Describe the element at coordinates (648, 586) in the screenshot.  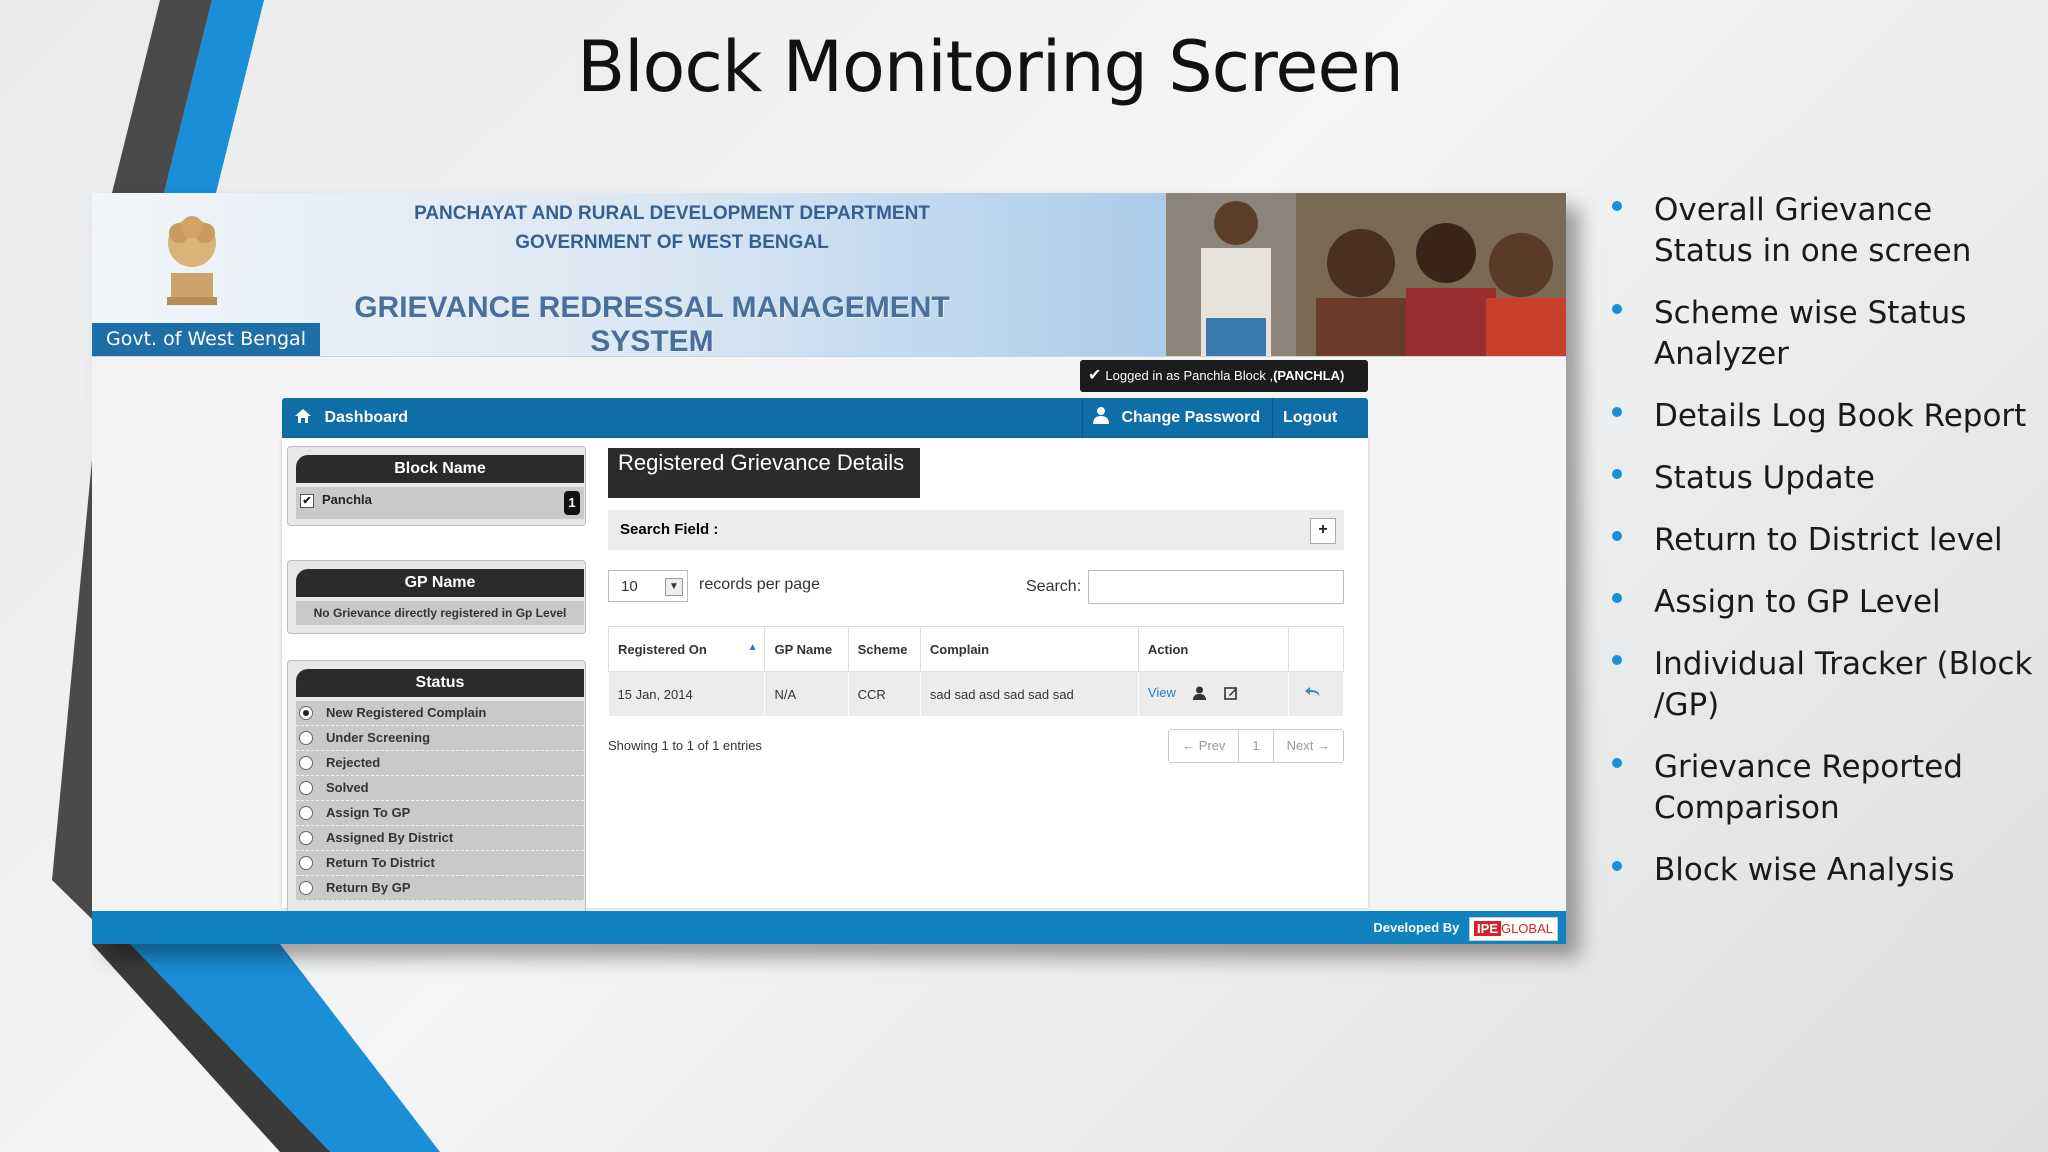
I see `page-size-select: 10 ▼` at that location.